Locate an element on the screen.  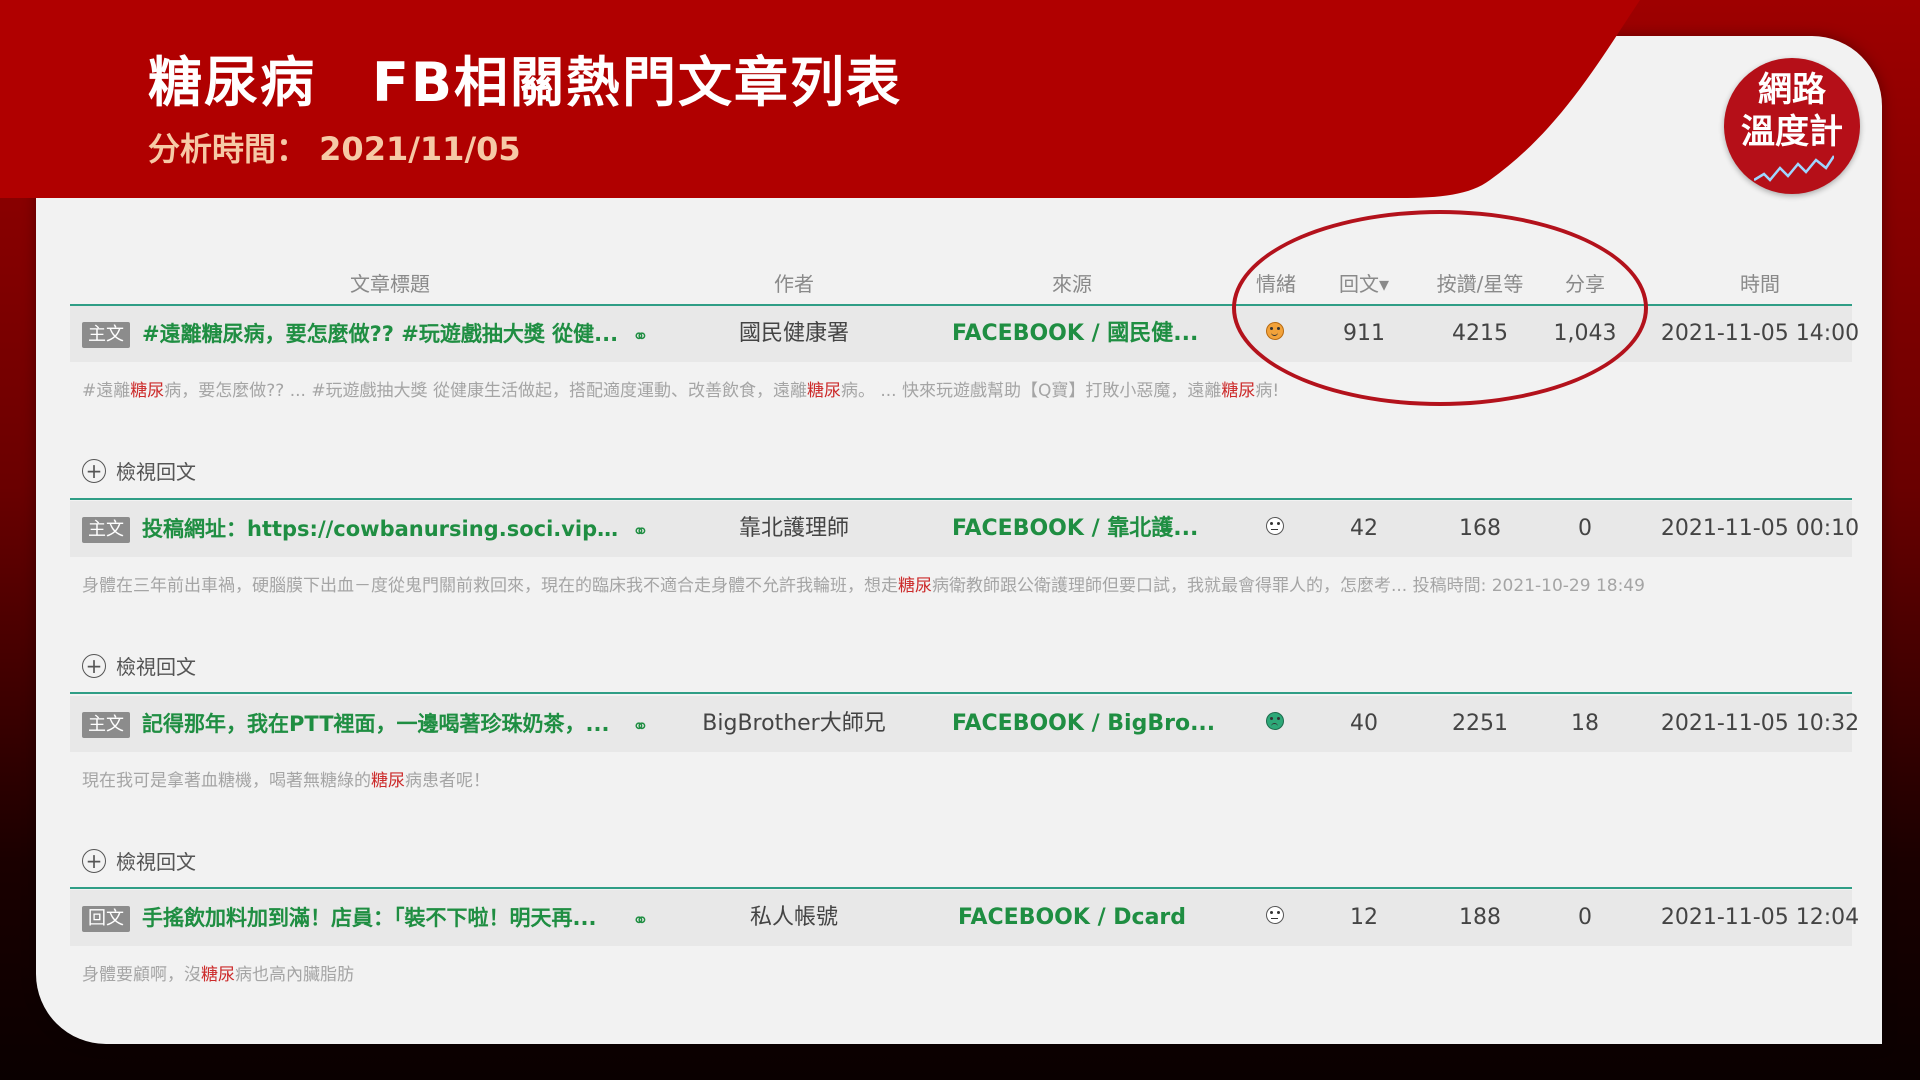
analysis-time-label: 分析時間： is located at coordinates (228, 149).